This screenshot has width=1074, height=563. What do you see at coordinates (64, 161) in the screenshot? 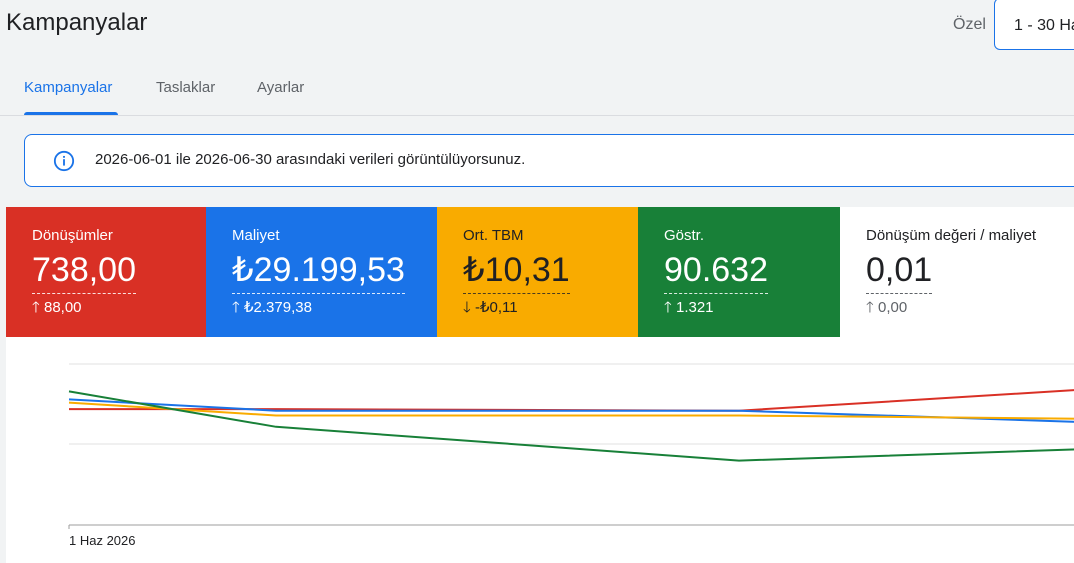
I see `info-icon` at bounding box center [64, 161].